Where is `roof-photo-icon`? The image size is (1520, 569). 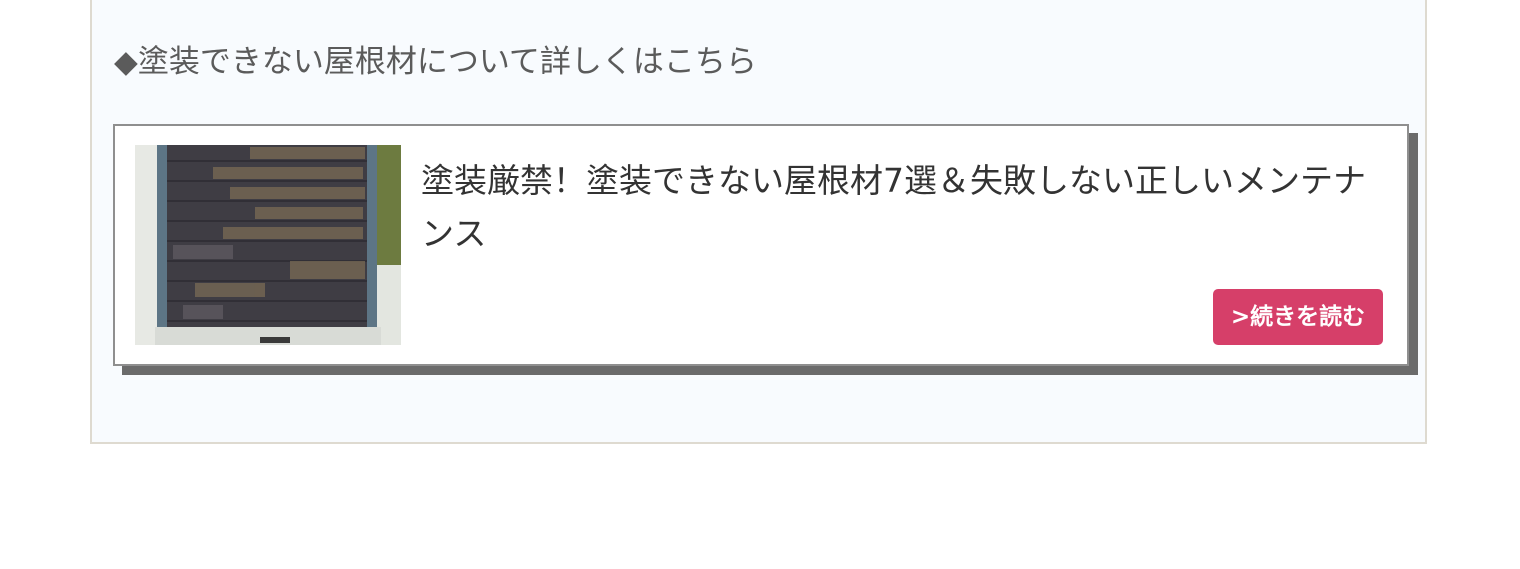 roof-photo-icon is located at coordinates (268, 245).